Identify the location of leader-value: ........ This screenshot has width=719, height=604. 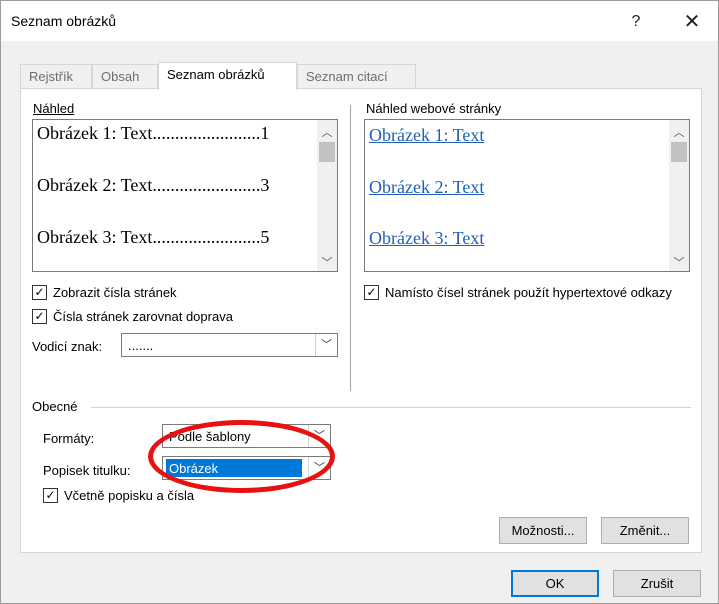
(141, 345).